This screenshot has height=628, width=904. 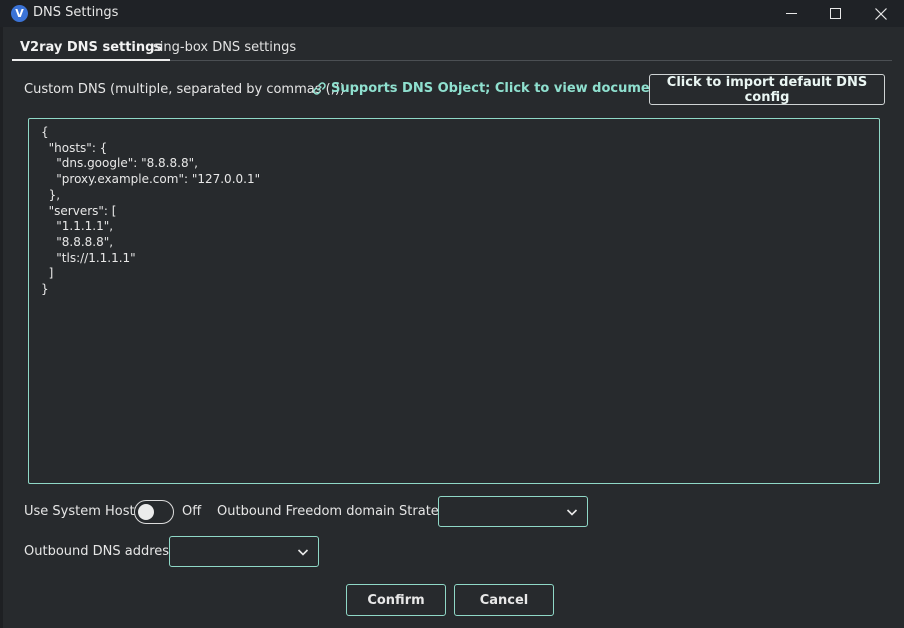 What do you see at coordinates (504, 600) in the screenshot?
I see `cancel-button: Cancel` at bounding box center [504, 600].